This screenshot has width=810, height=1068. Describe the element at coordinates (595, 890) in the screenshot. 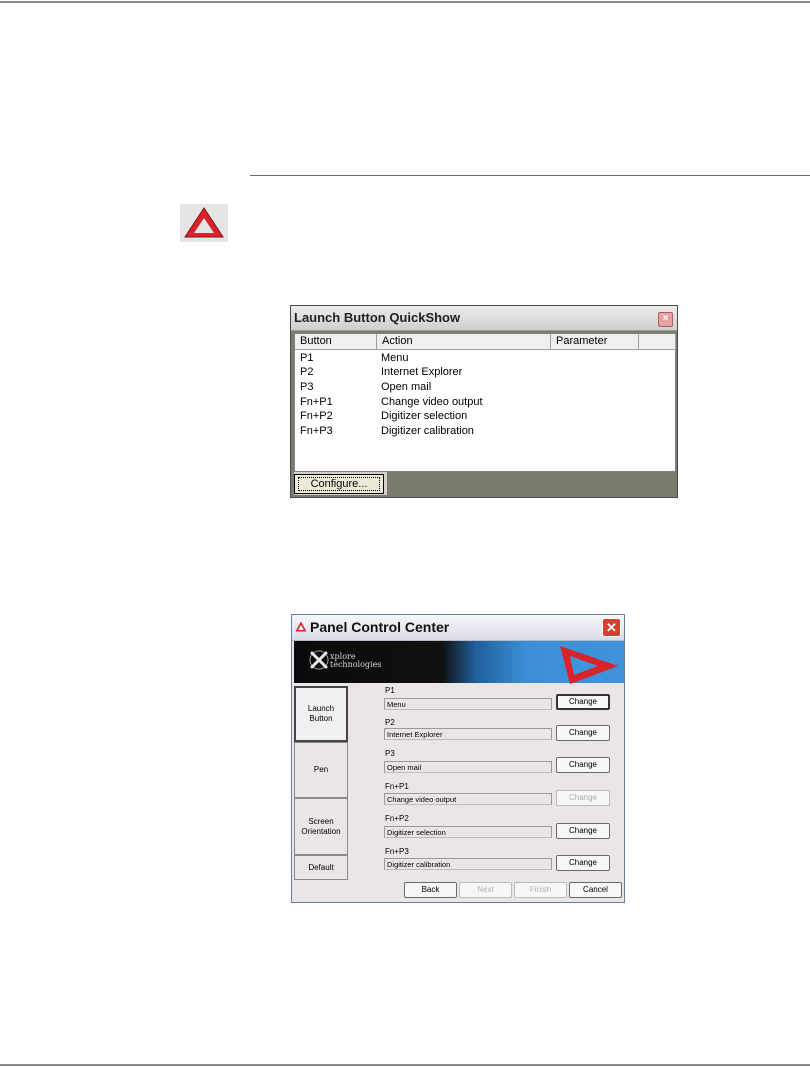

I see `cancel-button: Cancel` at that location.